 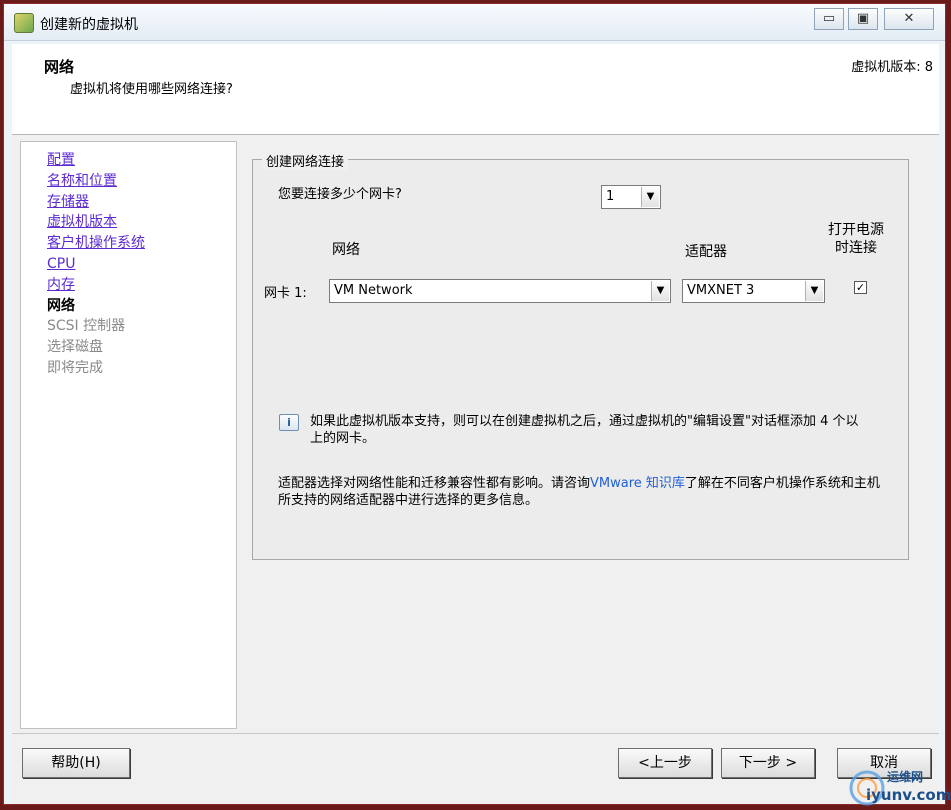 What do you see at coordinates (892, 67) in the screenshot?
I see `vm-version-label: 虚拟机版本: 8` at bounding box center [892, 67].